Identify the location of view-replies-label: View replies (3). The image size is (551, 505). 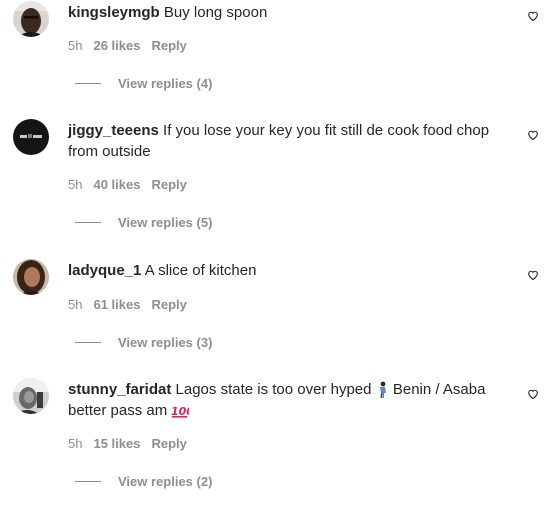
(165, 342).